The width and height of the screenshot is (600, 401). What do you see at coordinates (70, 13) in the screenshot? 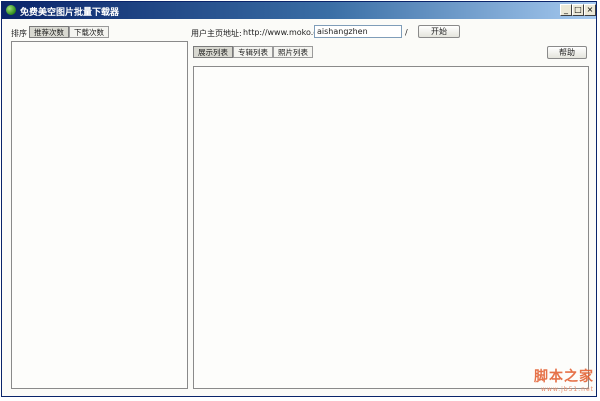
I see `window-title: 免费美空图片批量下载器` at bounding box center [70, 13].